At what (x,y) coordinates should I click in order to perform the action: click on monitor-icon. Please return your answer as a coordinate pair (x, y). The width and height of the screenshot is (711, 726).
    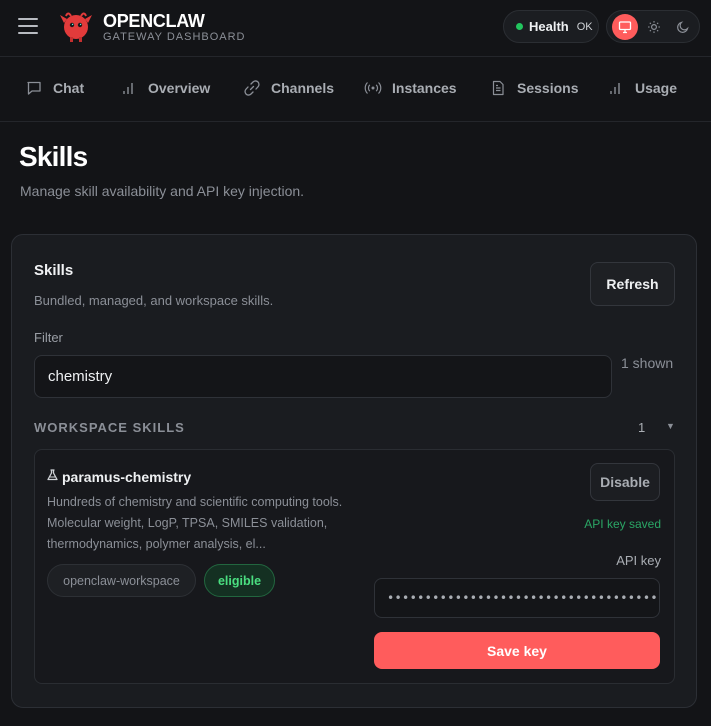
    Looking at the image, I should click on (625, 27).